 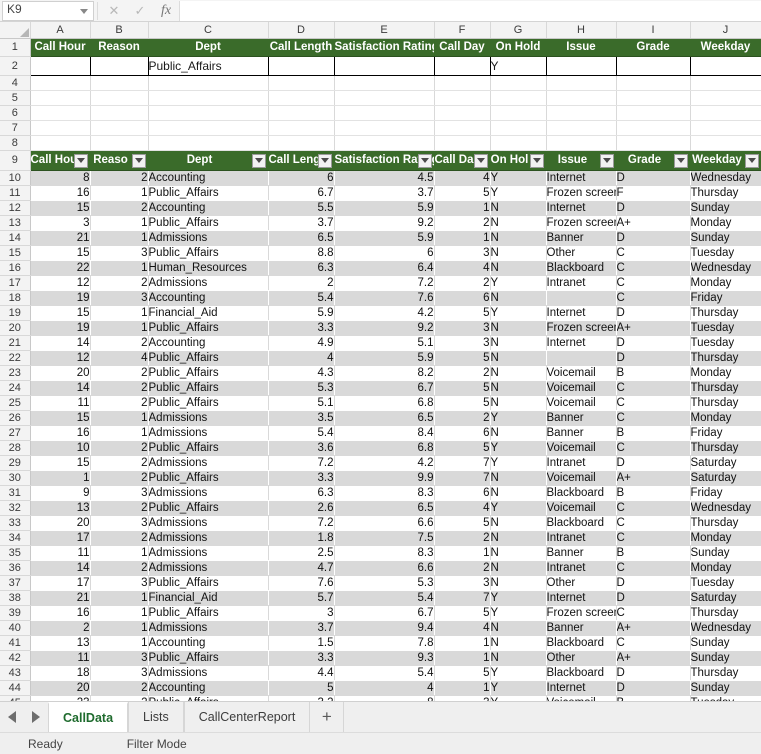 I want to click on table-cell: Admissions, so click(x=208, y=538).